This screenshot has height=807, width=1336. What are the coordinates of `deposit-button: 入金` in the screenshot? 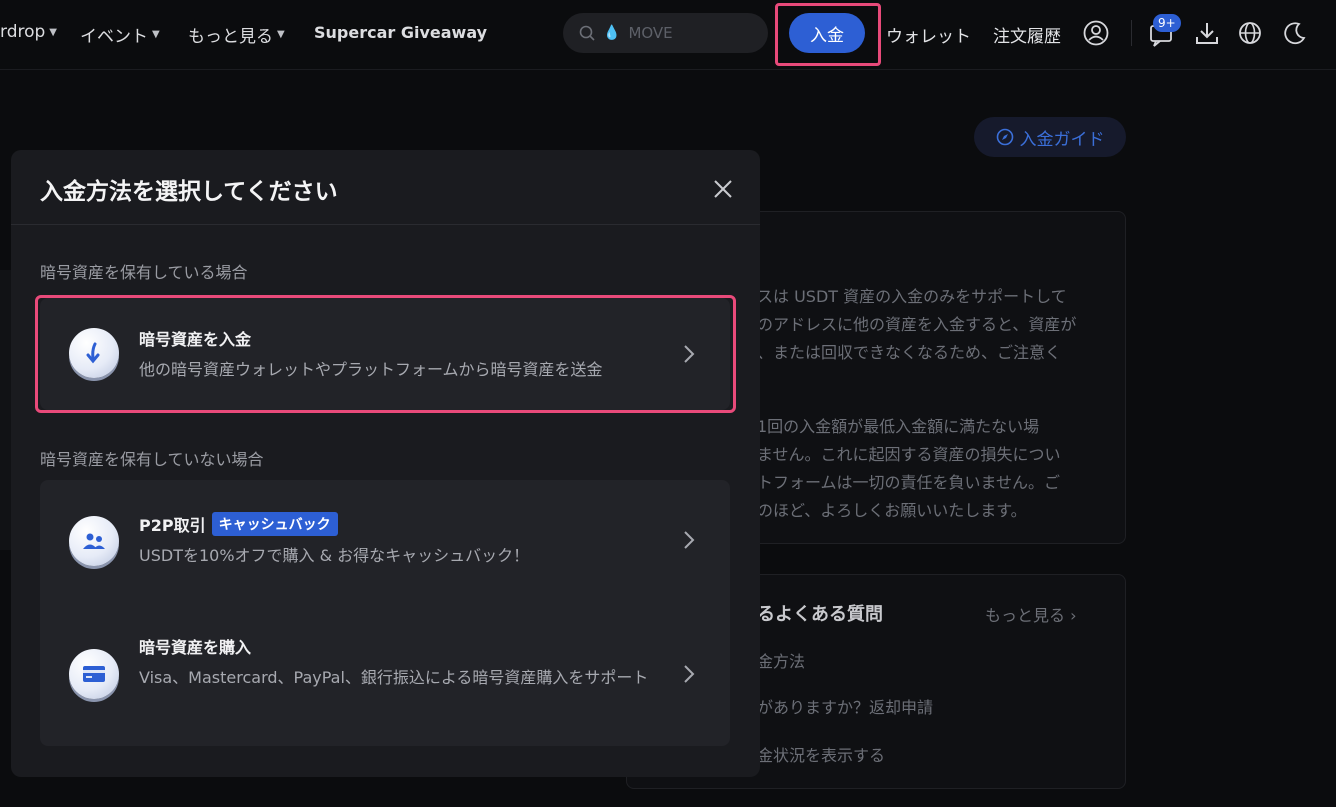 It's located at (827, 33).